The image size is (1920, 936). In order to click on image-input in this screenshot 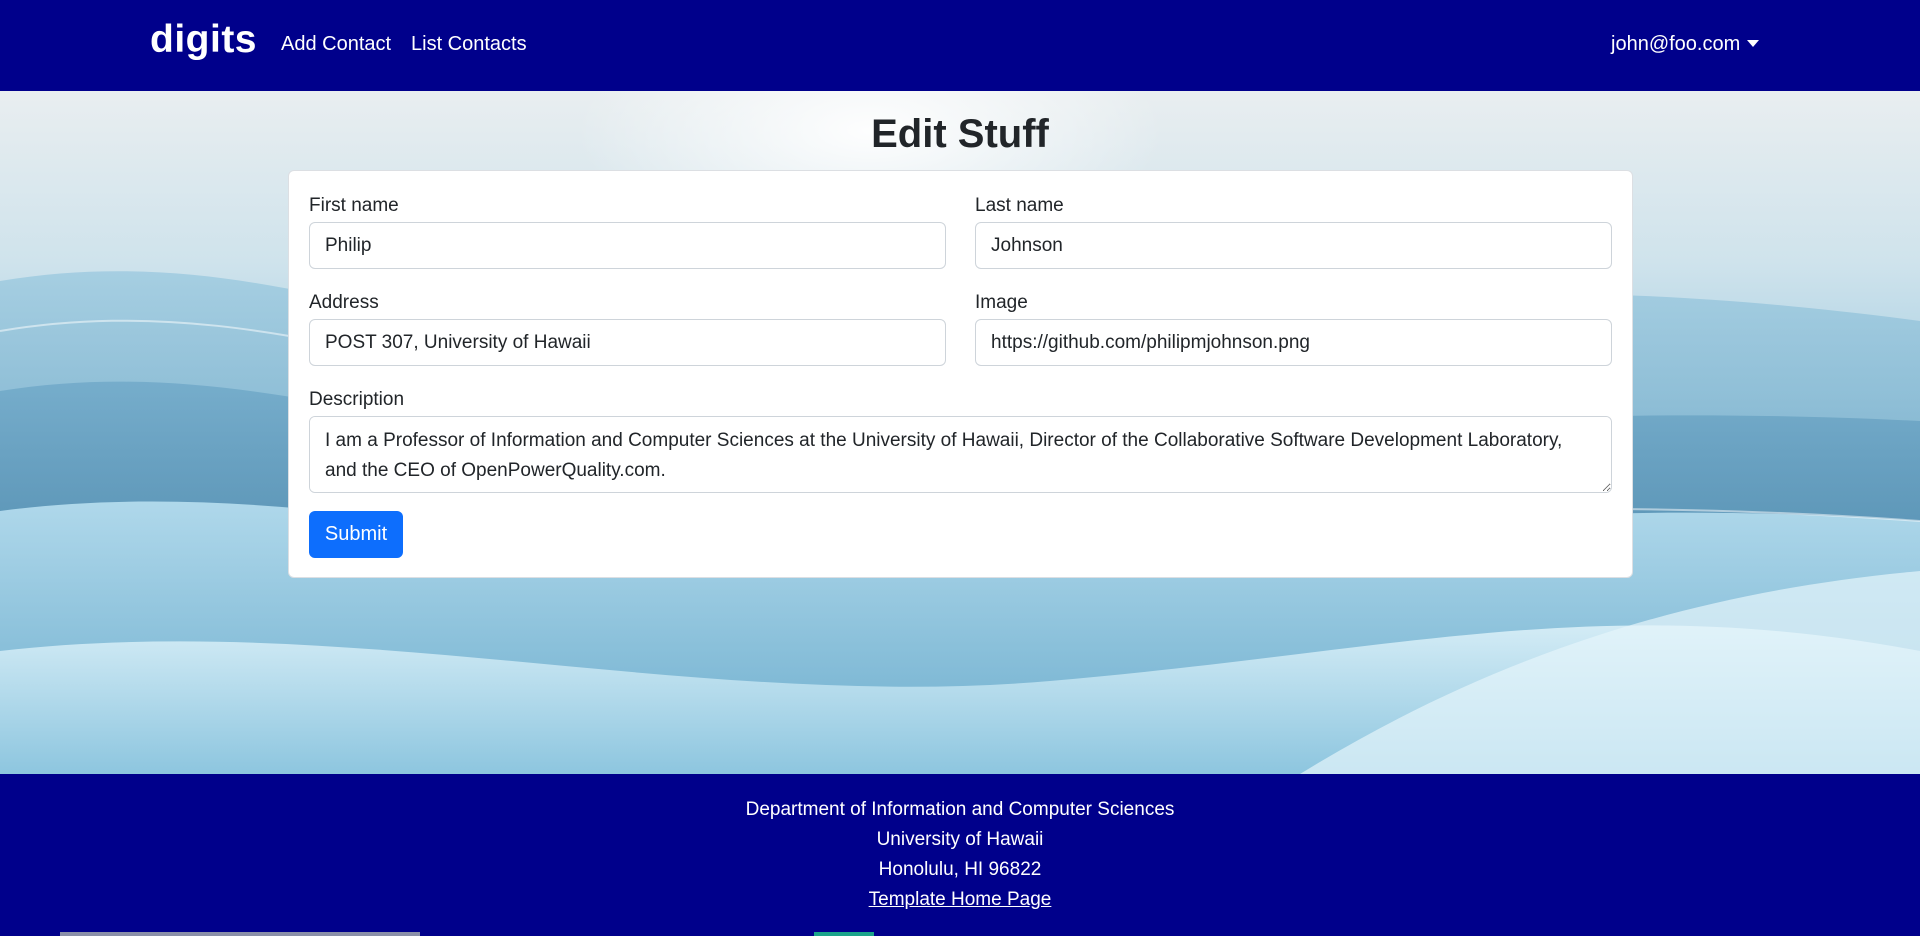, I will do `click(1293, 342)`.